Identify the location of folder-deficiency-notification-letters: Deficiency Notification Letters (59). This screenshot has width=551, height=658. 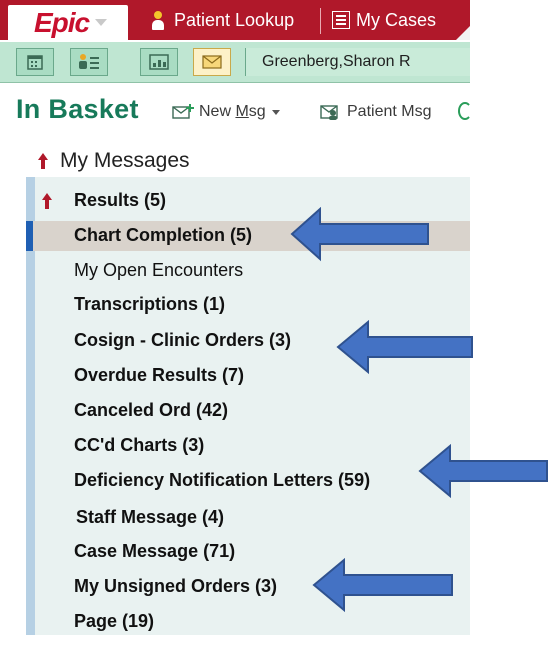
(222, 480).